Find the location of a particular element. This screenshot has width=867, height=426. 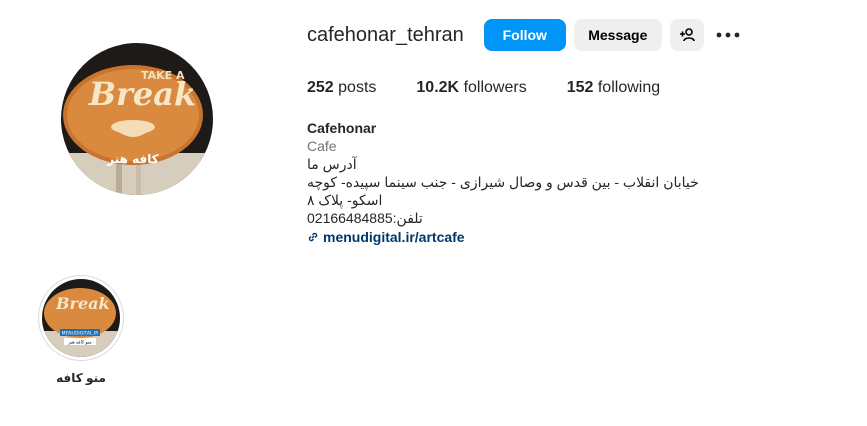

more-options-icon is located at coordinates (728, 35).